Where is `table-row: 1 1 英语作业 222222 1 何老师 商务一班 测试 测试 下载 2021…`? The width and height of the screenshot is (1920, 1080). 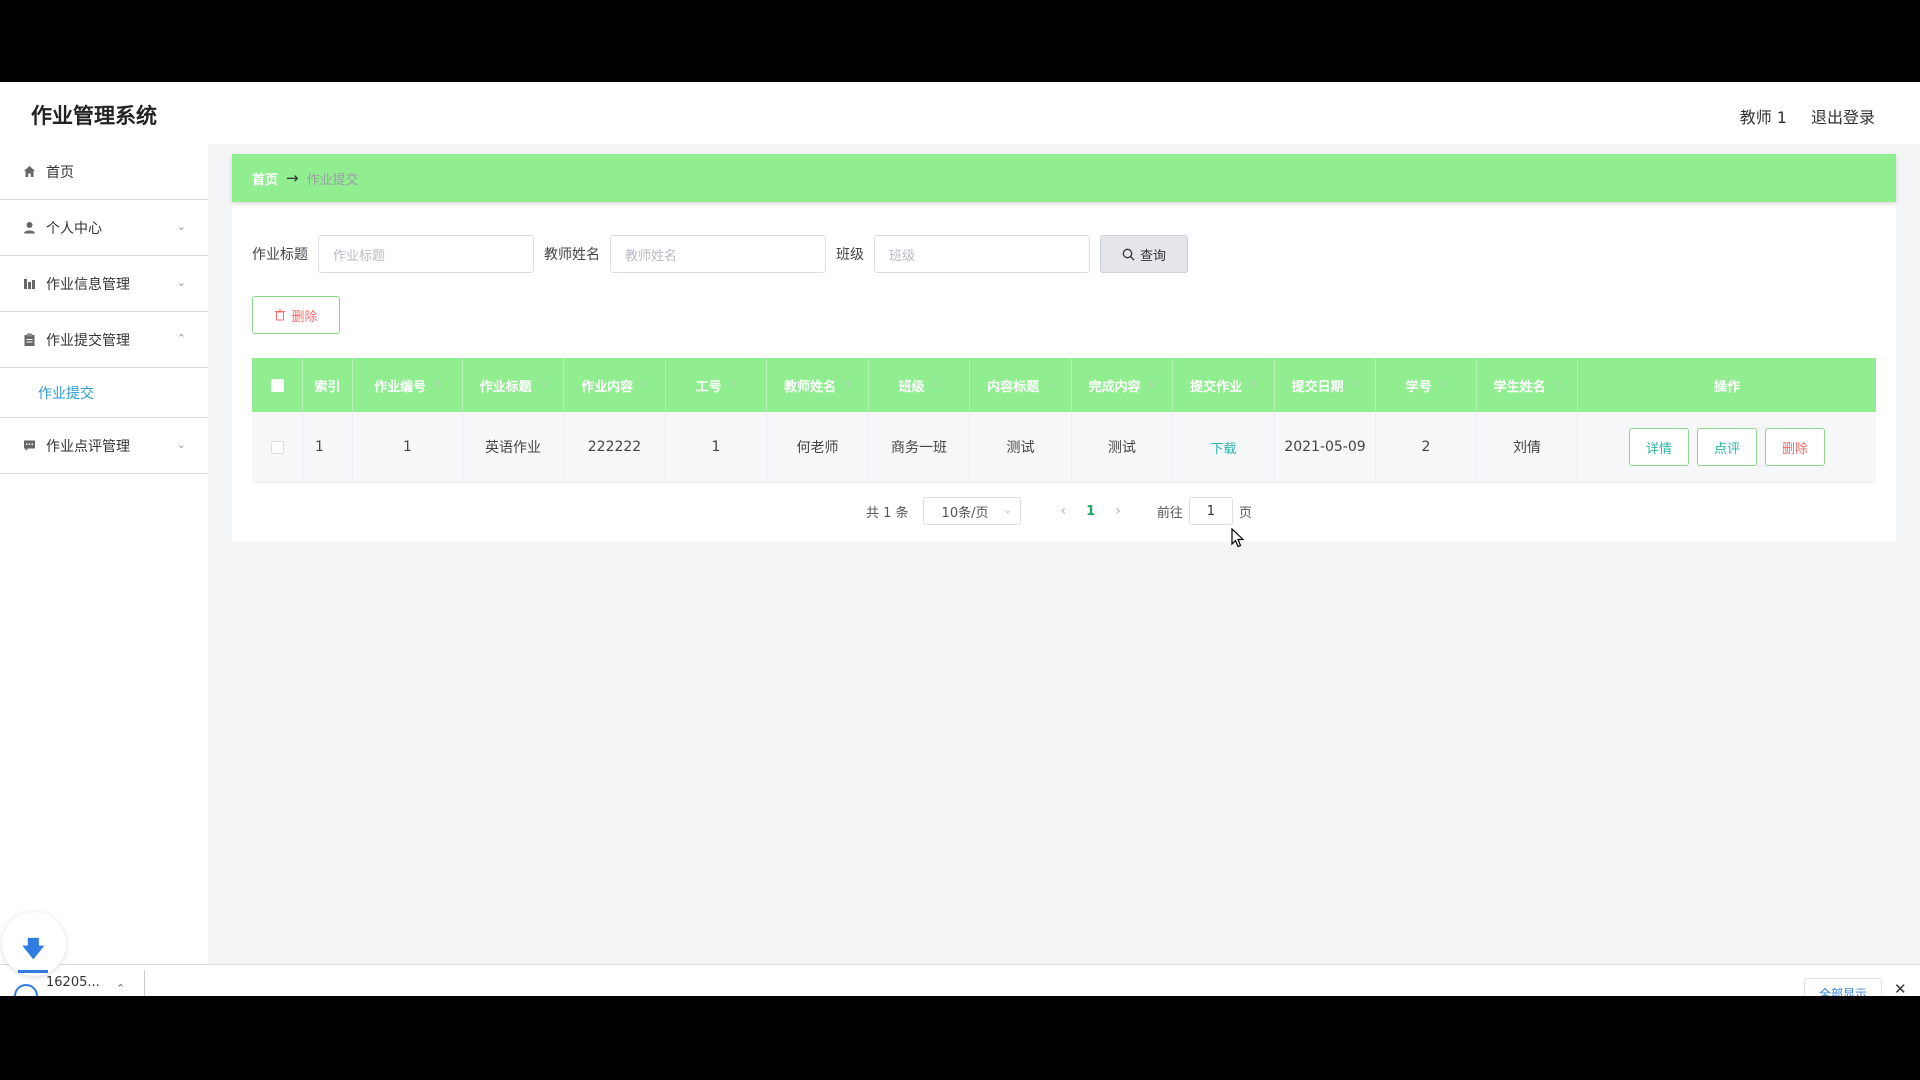 table-row: 1 1 英语作业 222222 1 何老师 商务一班 测试 测试 下载 2021… is located at coordinates (1064, 447).